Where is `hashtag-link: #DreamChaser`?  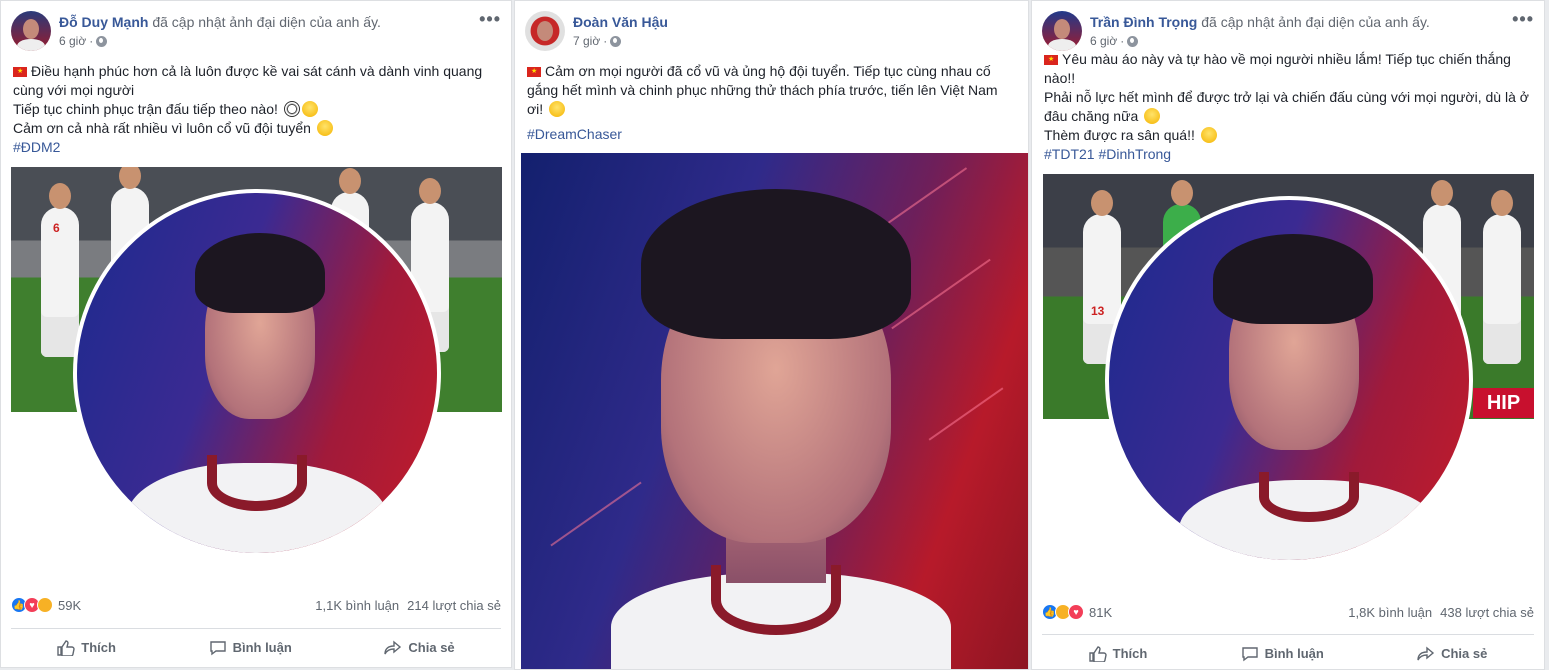 hashtag-link: #DreamChaser is located at coordinates (574, 134).